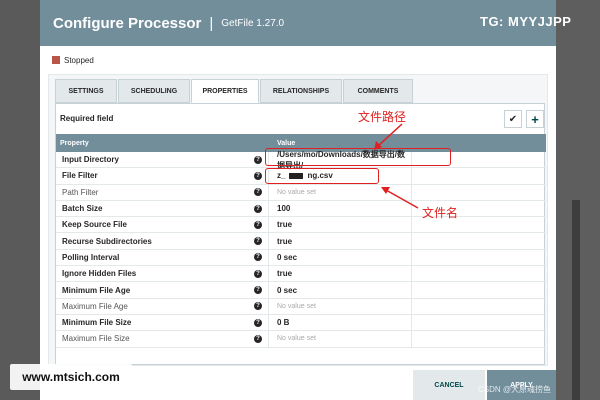  I want to click on required-field-label: Required field, so click(87, 118).